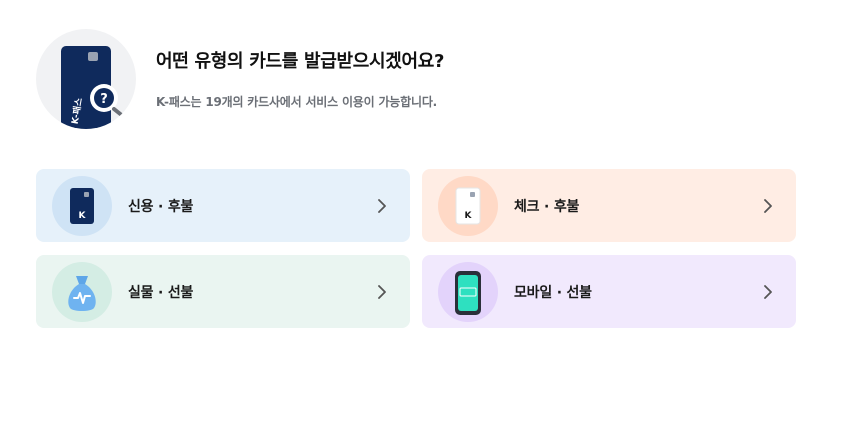  I want to click on option-label: 체크 · 후불, so click(547, 207).